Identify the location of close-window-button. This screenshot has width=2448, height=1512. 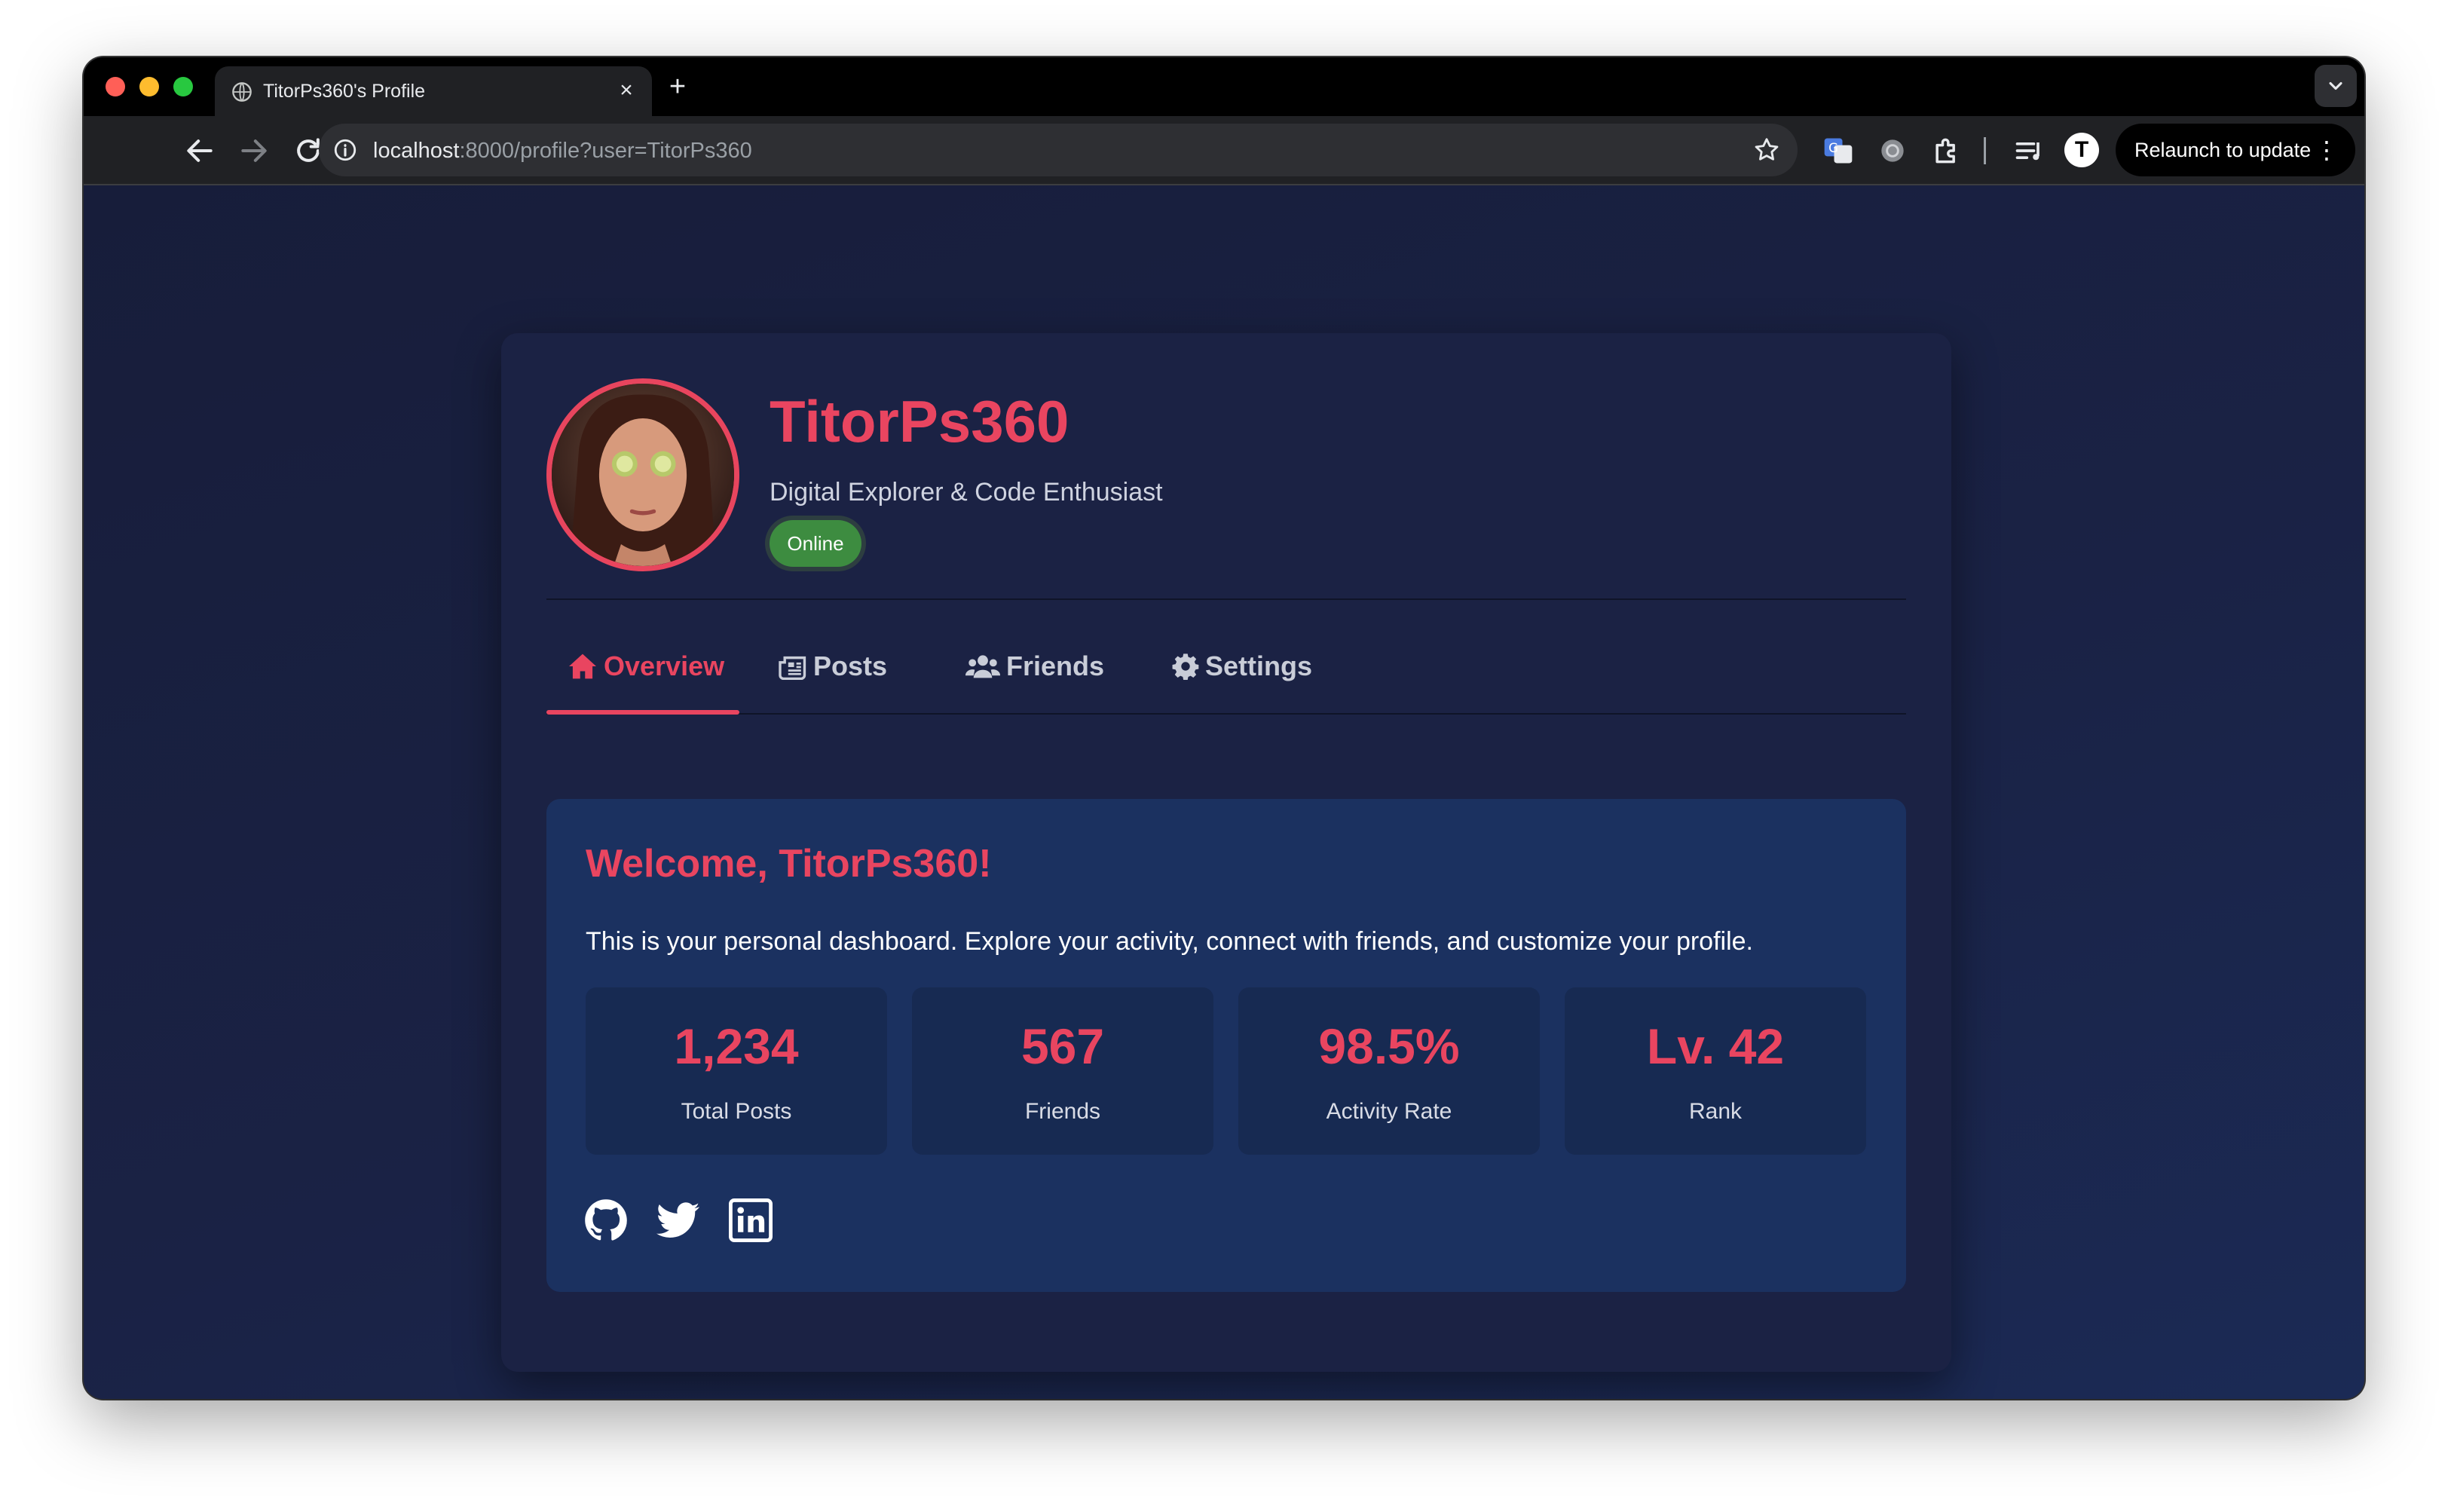
(115, 87).